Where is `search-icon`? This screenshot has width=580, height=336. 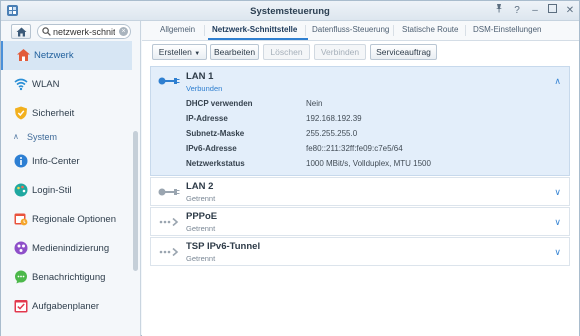 search-icon is located at coordinates (46, 31).